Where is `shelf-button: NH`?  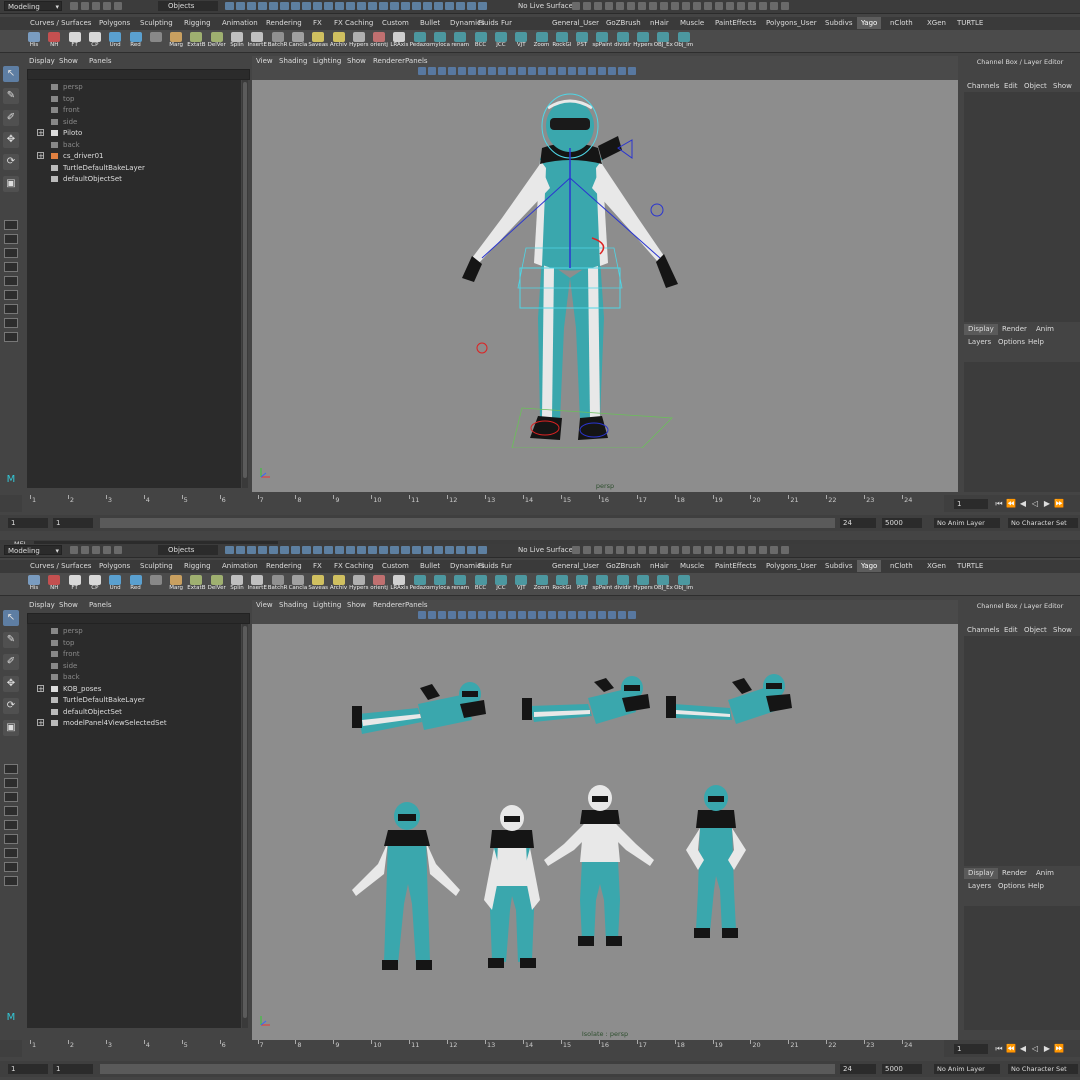
shelf-button: NH is located at coordinates (54, 41).